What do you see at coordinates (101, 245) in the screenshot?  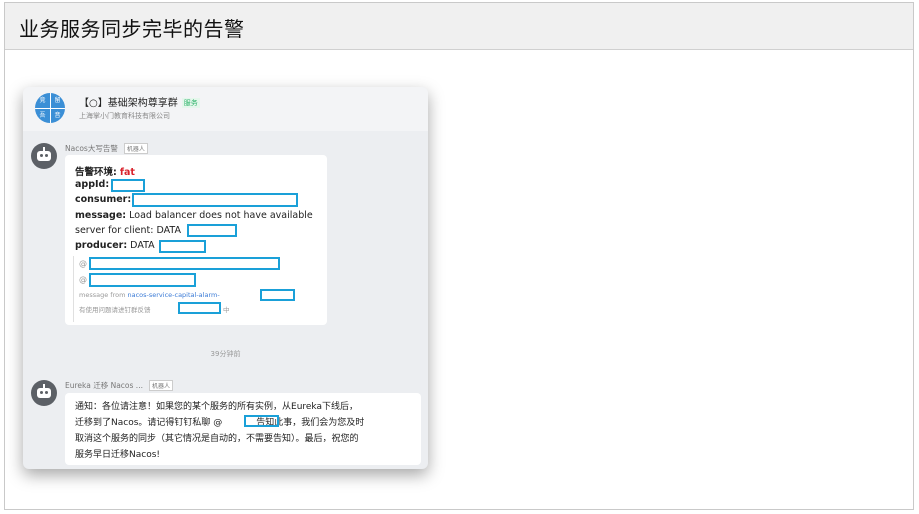 I see `producer-label: producer:` at bounding box center [101, 245].